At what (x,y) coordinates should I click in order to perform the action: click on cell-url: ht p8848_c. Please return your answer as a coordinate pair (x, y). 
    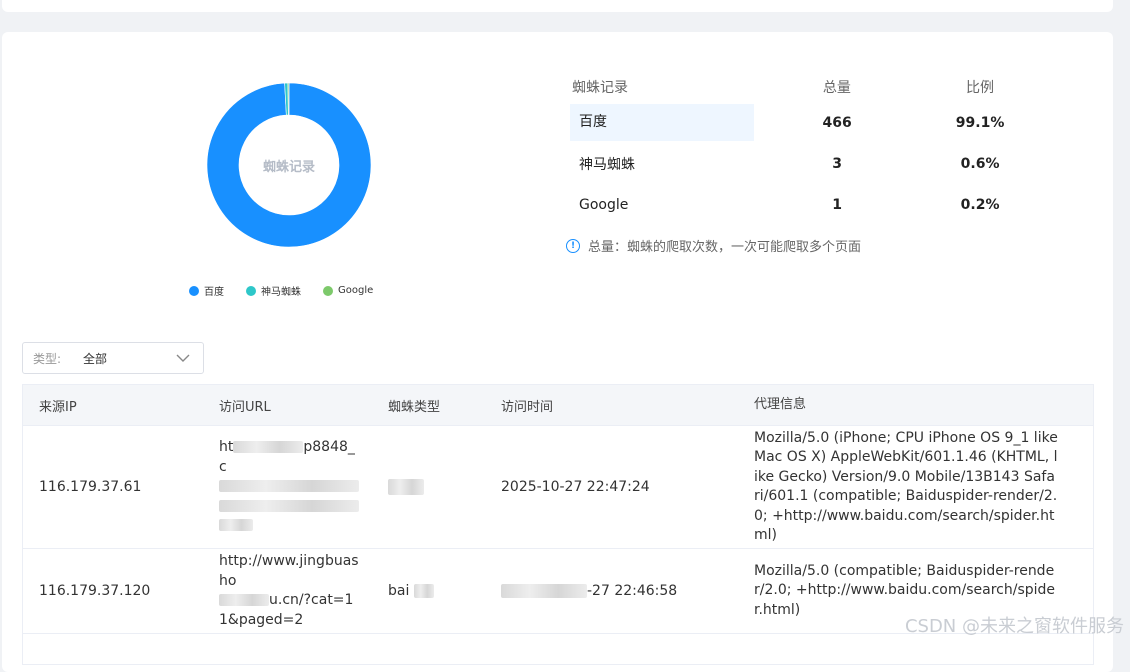
    Looking at the image, I should click on (303, 487).